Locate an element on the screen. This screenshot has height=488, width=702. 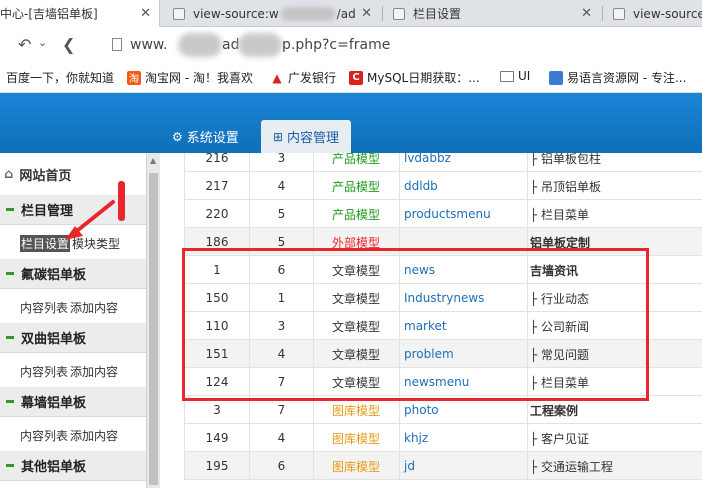
row-directory-link: ddldb is located at coordinates (463, 186).